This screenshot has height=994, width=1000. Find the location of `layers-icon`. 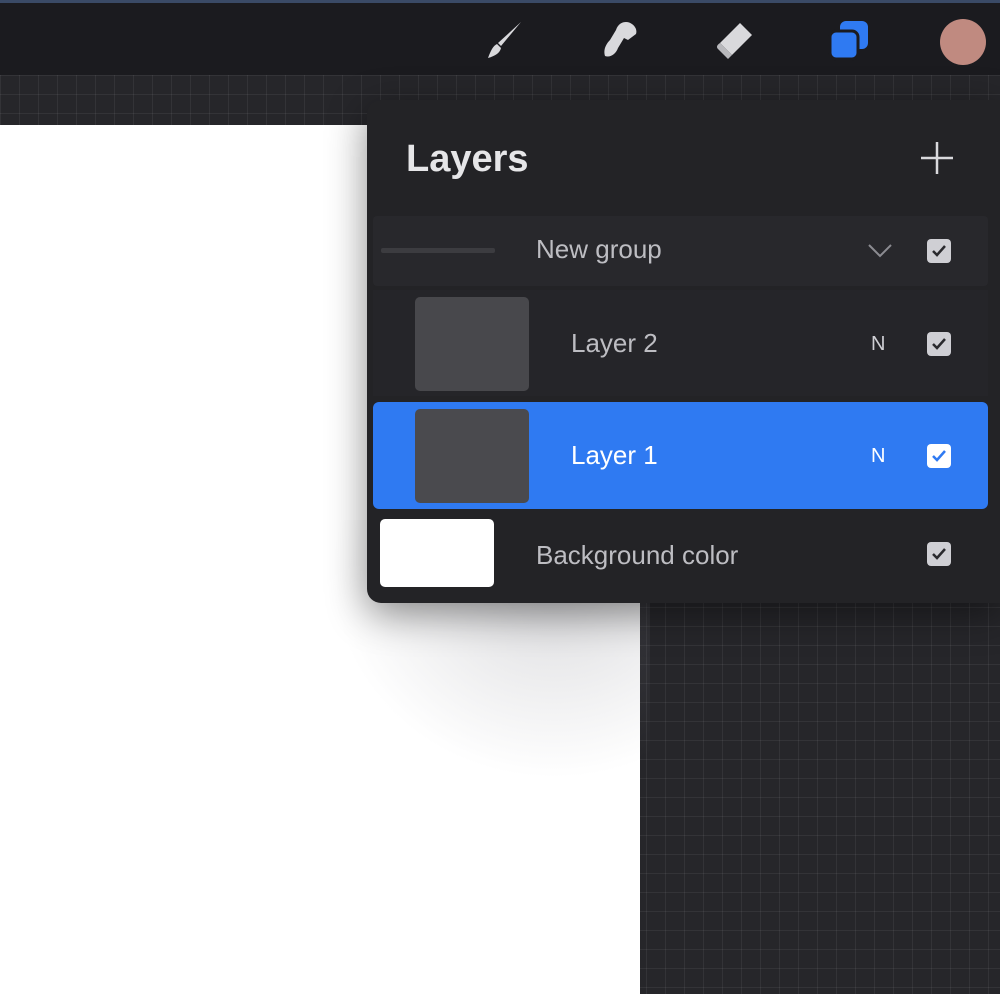

layers-icon is located at coordinates (848, 41).